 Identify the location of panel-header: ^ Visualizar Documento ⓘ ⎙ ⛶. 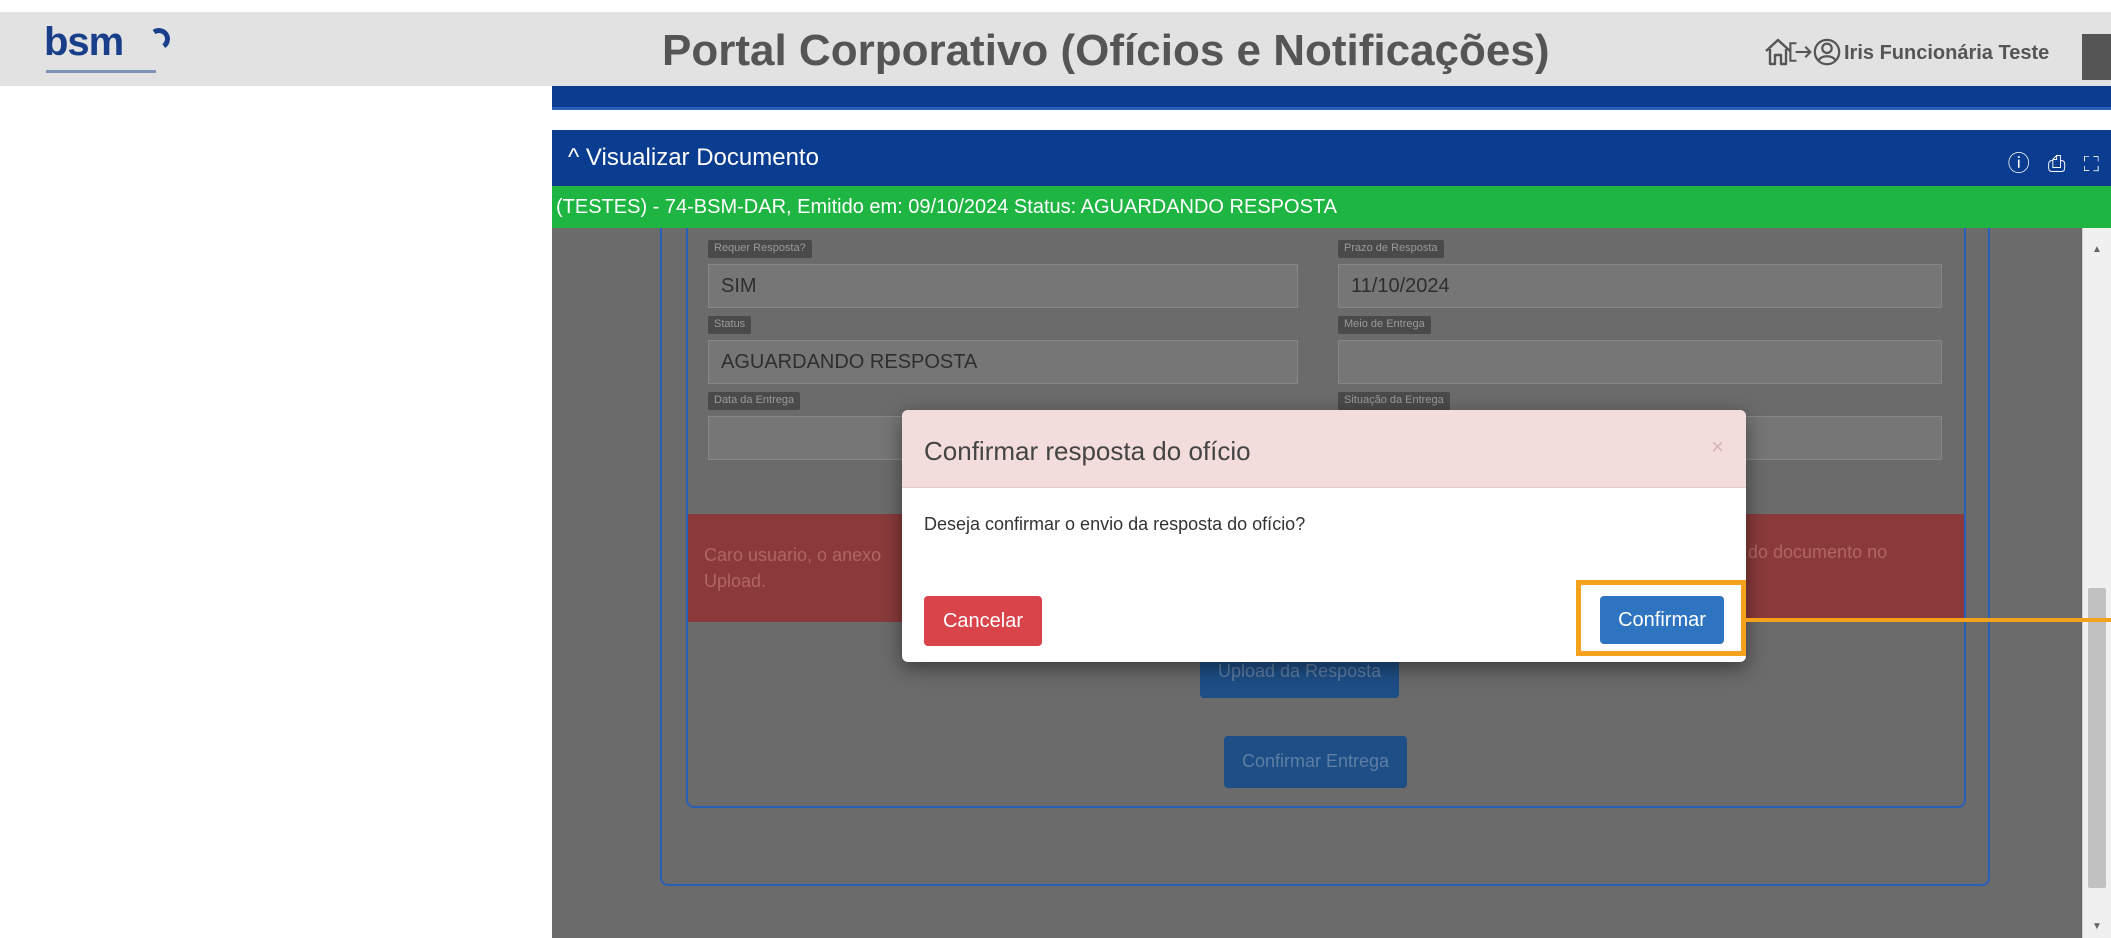
(1331, 158).